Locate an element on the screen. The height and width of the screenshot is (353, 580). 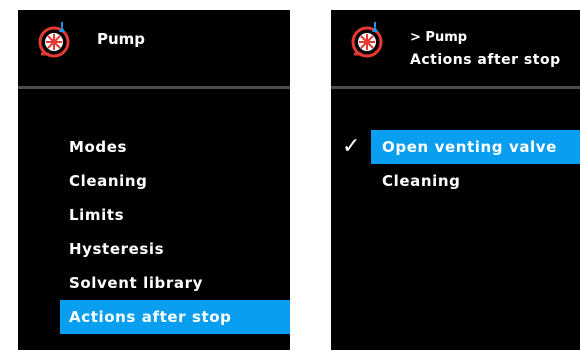
menu-item-label: Modes is located at coordinates (98, 147).